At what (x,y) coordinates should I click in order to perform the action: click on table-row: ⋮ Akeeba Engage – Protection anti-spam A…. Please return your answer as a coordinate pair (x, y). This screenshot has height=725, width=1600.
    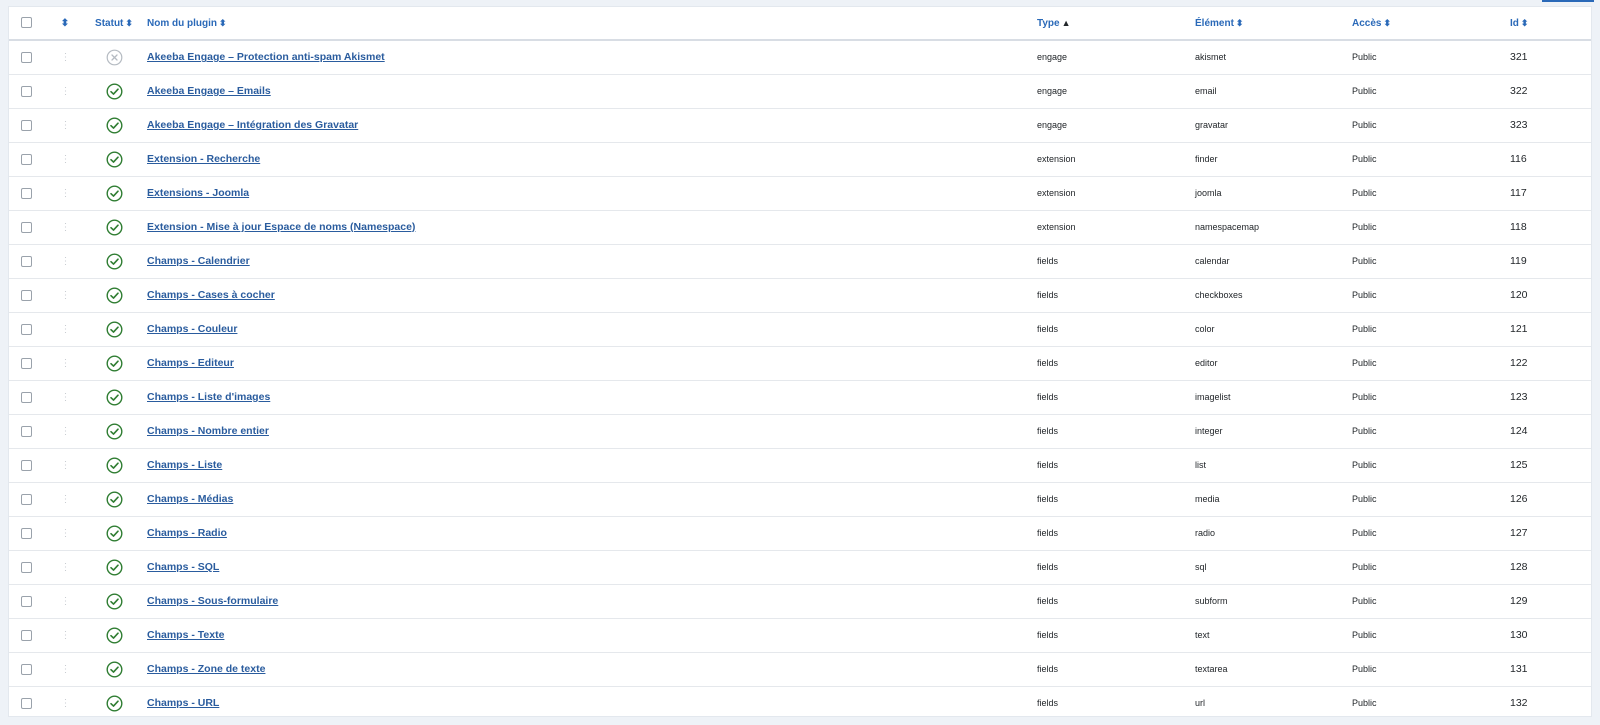
    Looking at the image, I should click on (800, 57).